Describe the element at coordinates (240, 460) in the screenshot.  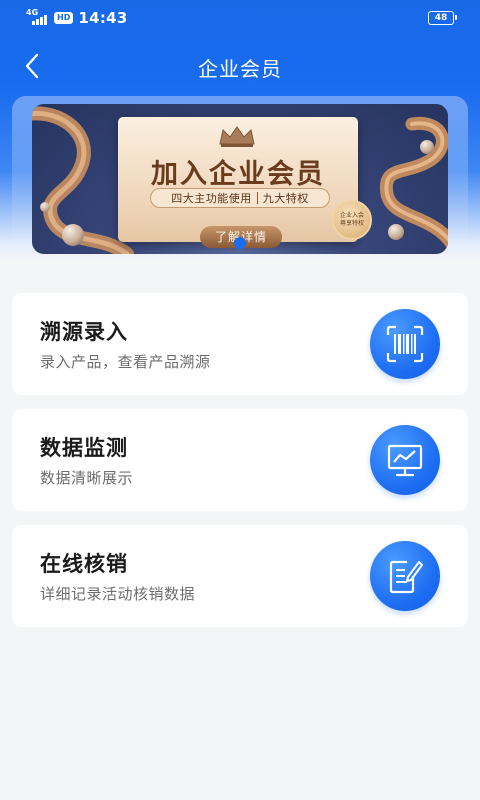
I see `feature-card-data-monitor: 数据监测 数据清晰展示` at that location.